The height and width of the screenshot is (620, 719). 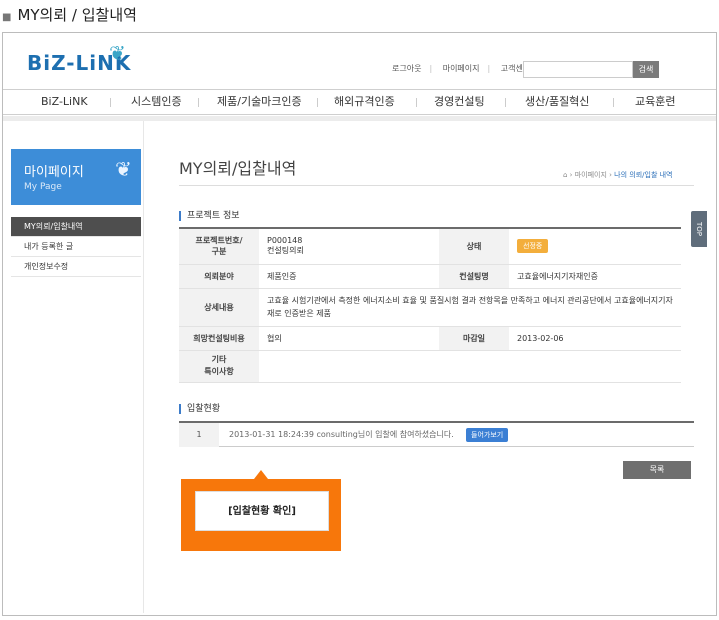 What do you see at coordinates (459, 102) in the screenshot?
I see `nav-consulting: 경영컨설팅` at bounding box center [459, 102].